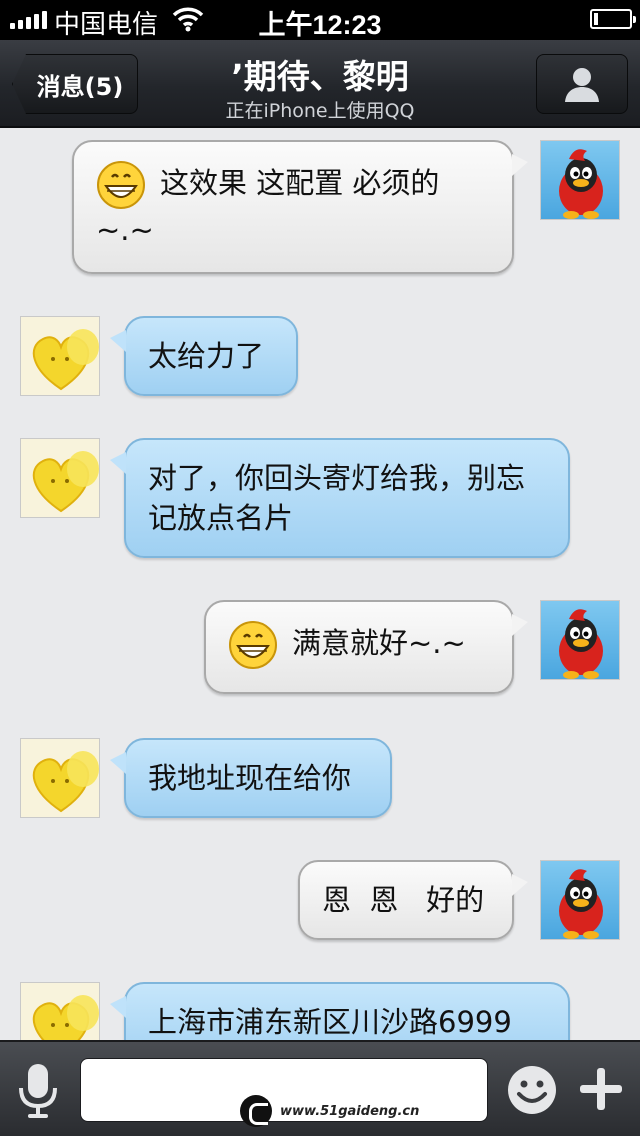 The height and width of the screenshot is (1136, 640). I want to click on message-text: 恩 恩 好的, so click(403, 900).